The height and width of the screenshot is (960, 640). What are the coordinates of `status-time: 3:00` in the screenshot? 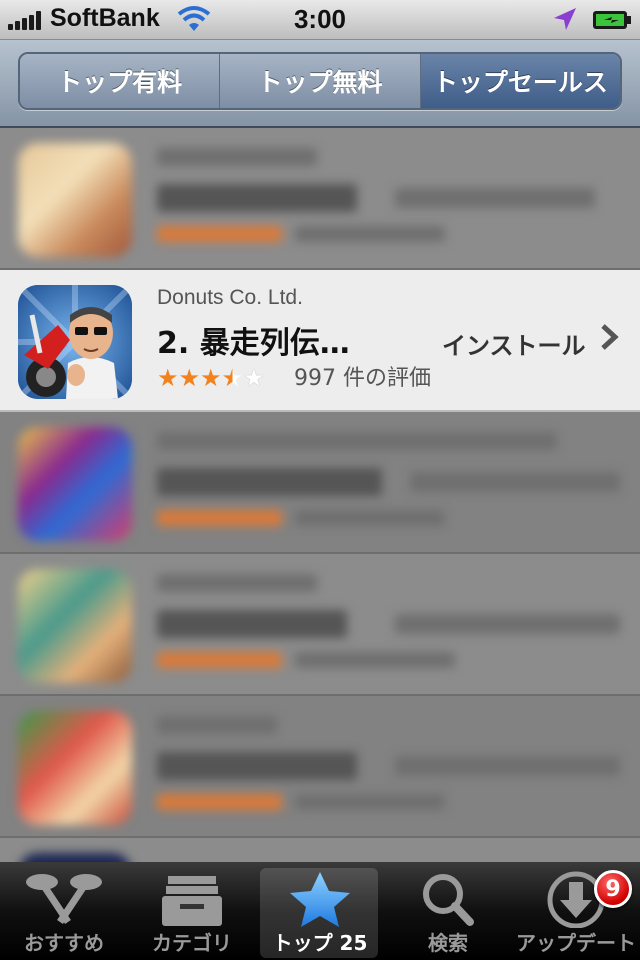 It's located at (320, 19).